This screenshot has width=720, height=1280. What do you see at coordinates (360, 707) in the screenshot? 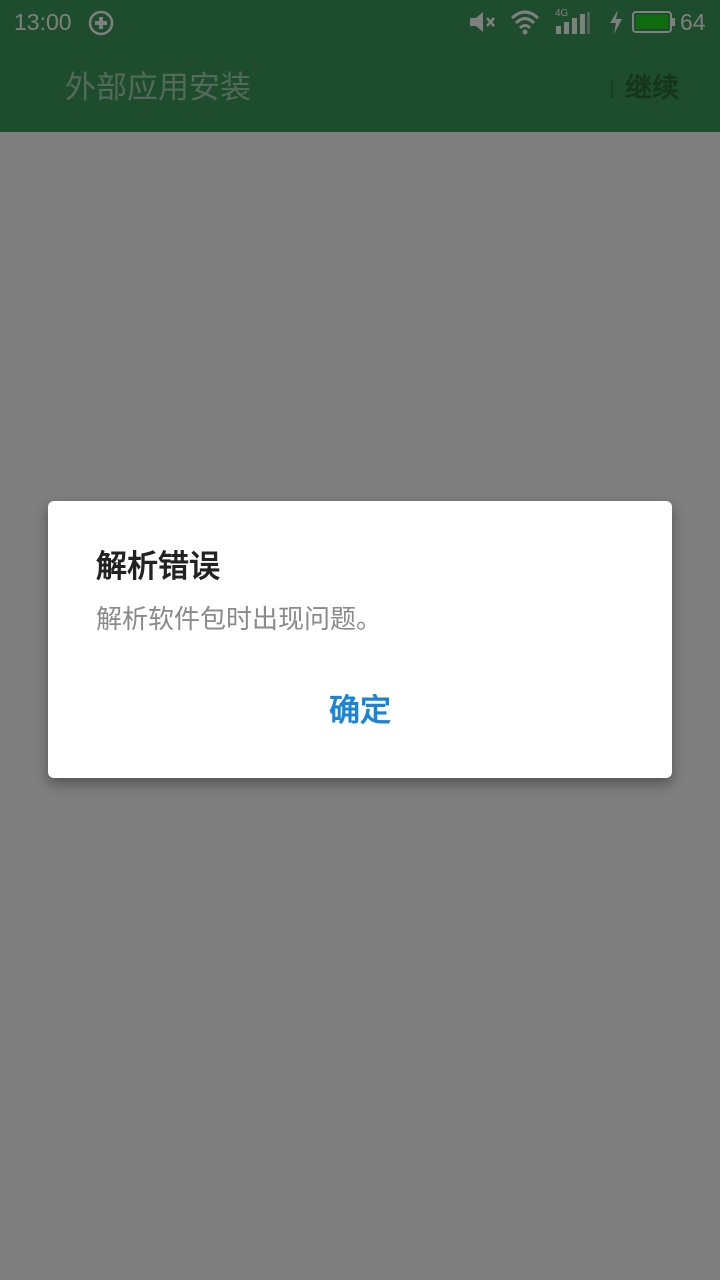
I see `confirm-button: 确定` at bounding box center [360, 707].